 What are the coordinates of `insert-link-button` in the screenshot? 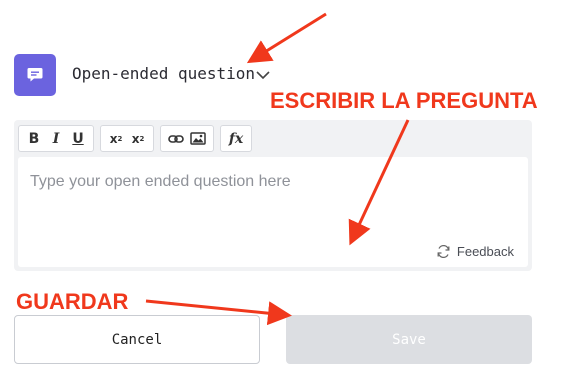 It's located at (176, 139).